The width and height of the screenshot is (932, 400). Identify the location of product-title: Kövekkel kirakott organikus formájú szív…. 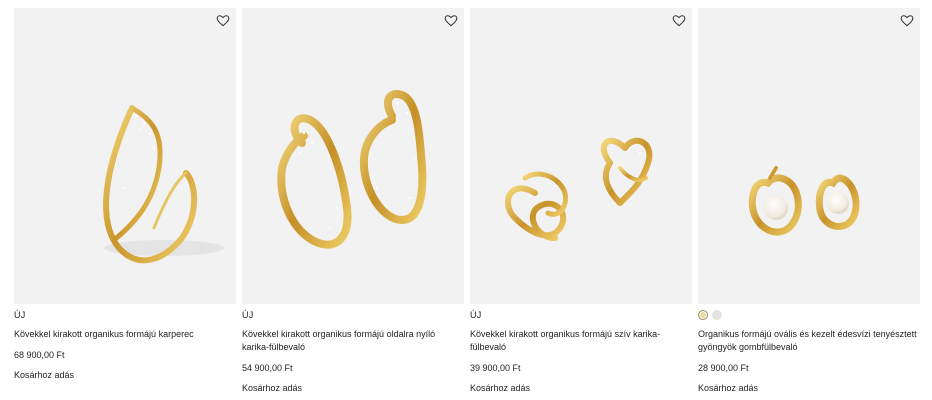
(581, 341).